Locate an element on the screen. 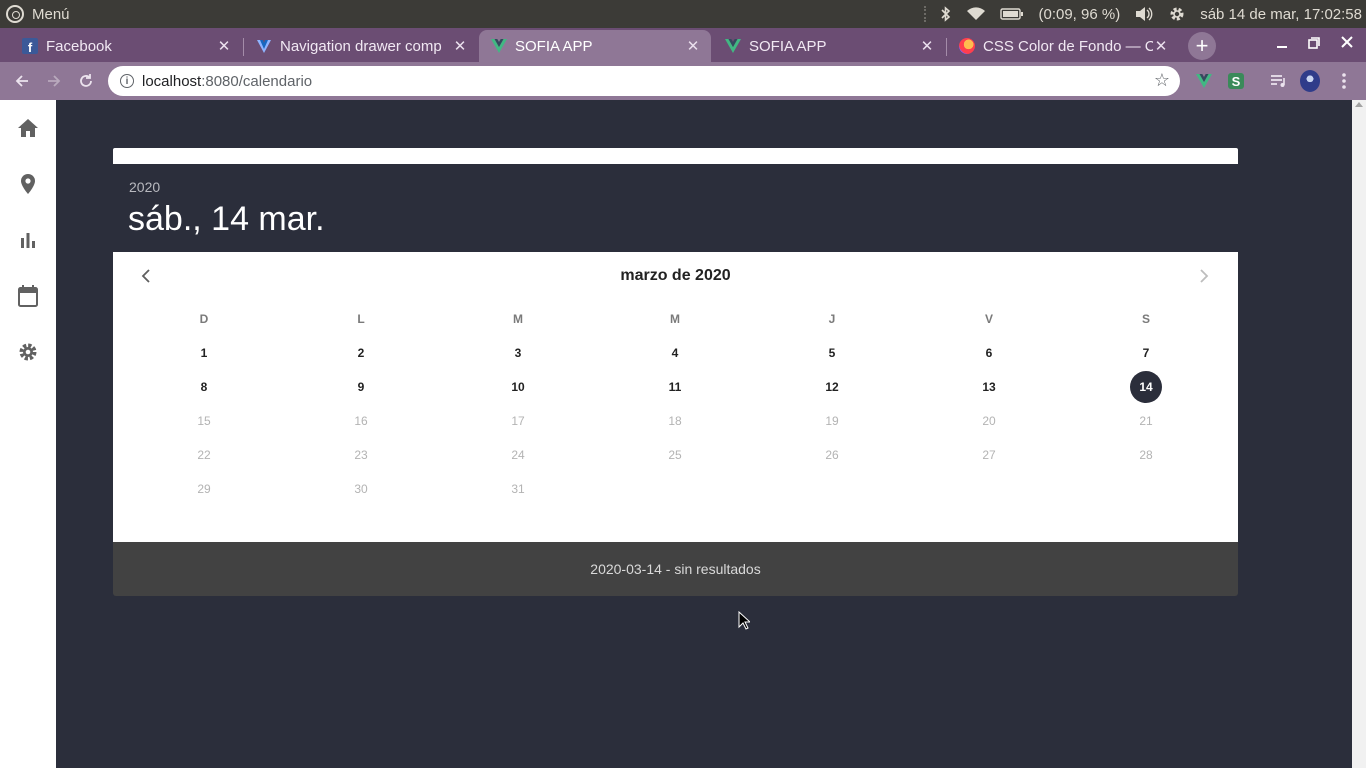 The width and height of the screenshot is (1366, 768). os-menu-button: Menú is located at coordinates (35, 14).